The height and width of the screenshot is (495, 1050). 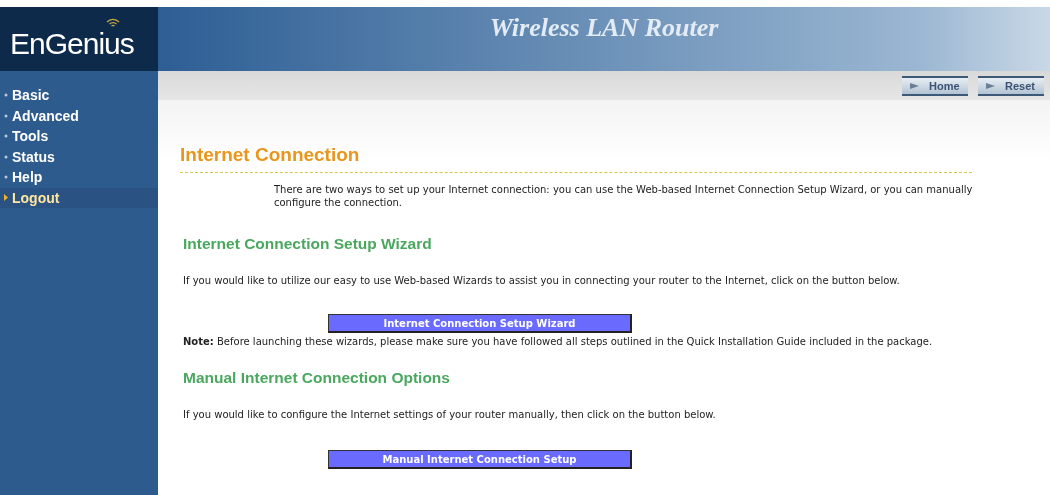 What do you see at coordinates (113, 22) in the screenshot?
I see `wifi-icon` at bounding box center [113, 22].